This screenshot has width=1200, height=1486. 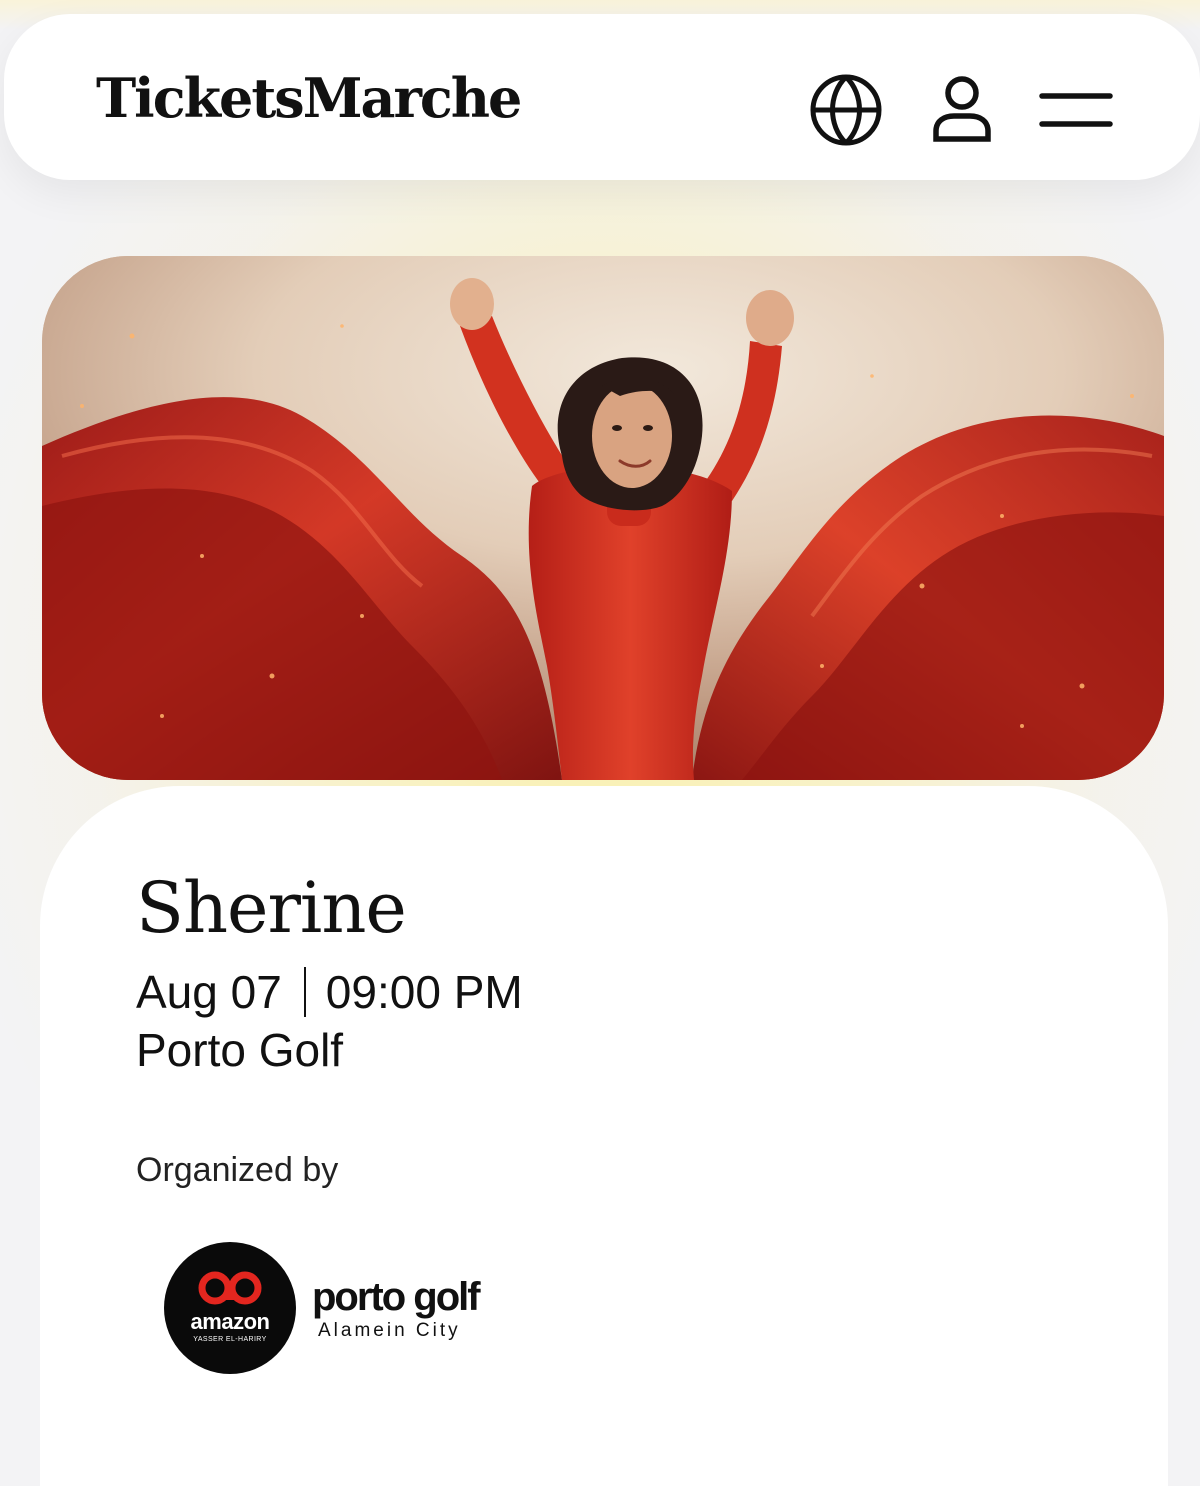 I want to click on site-logo: TicketsMarche, so click(x=309, y=98).